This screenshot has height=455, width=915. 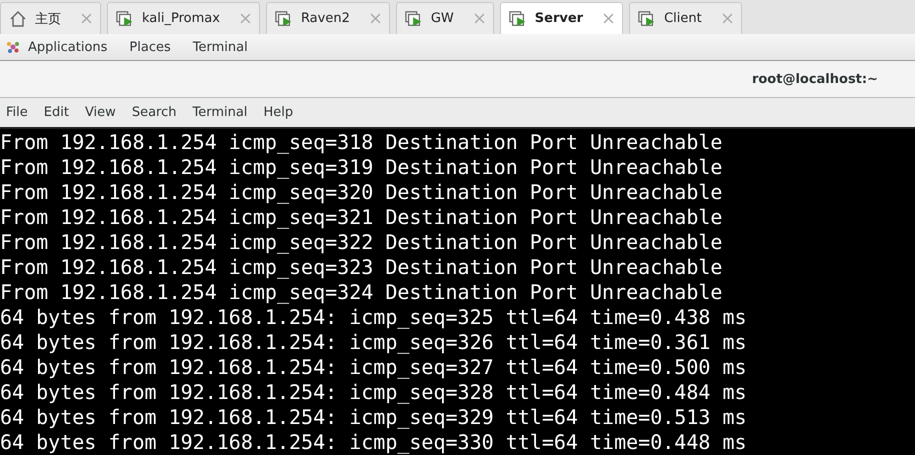 I want to click on terminal-line: 64 bytes from 192.168.1.254: icmp_seq=329 ttl=64 time=0.513 ms, so click(x=373, y=417).